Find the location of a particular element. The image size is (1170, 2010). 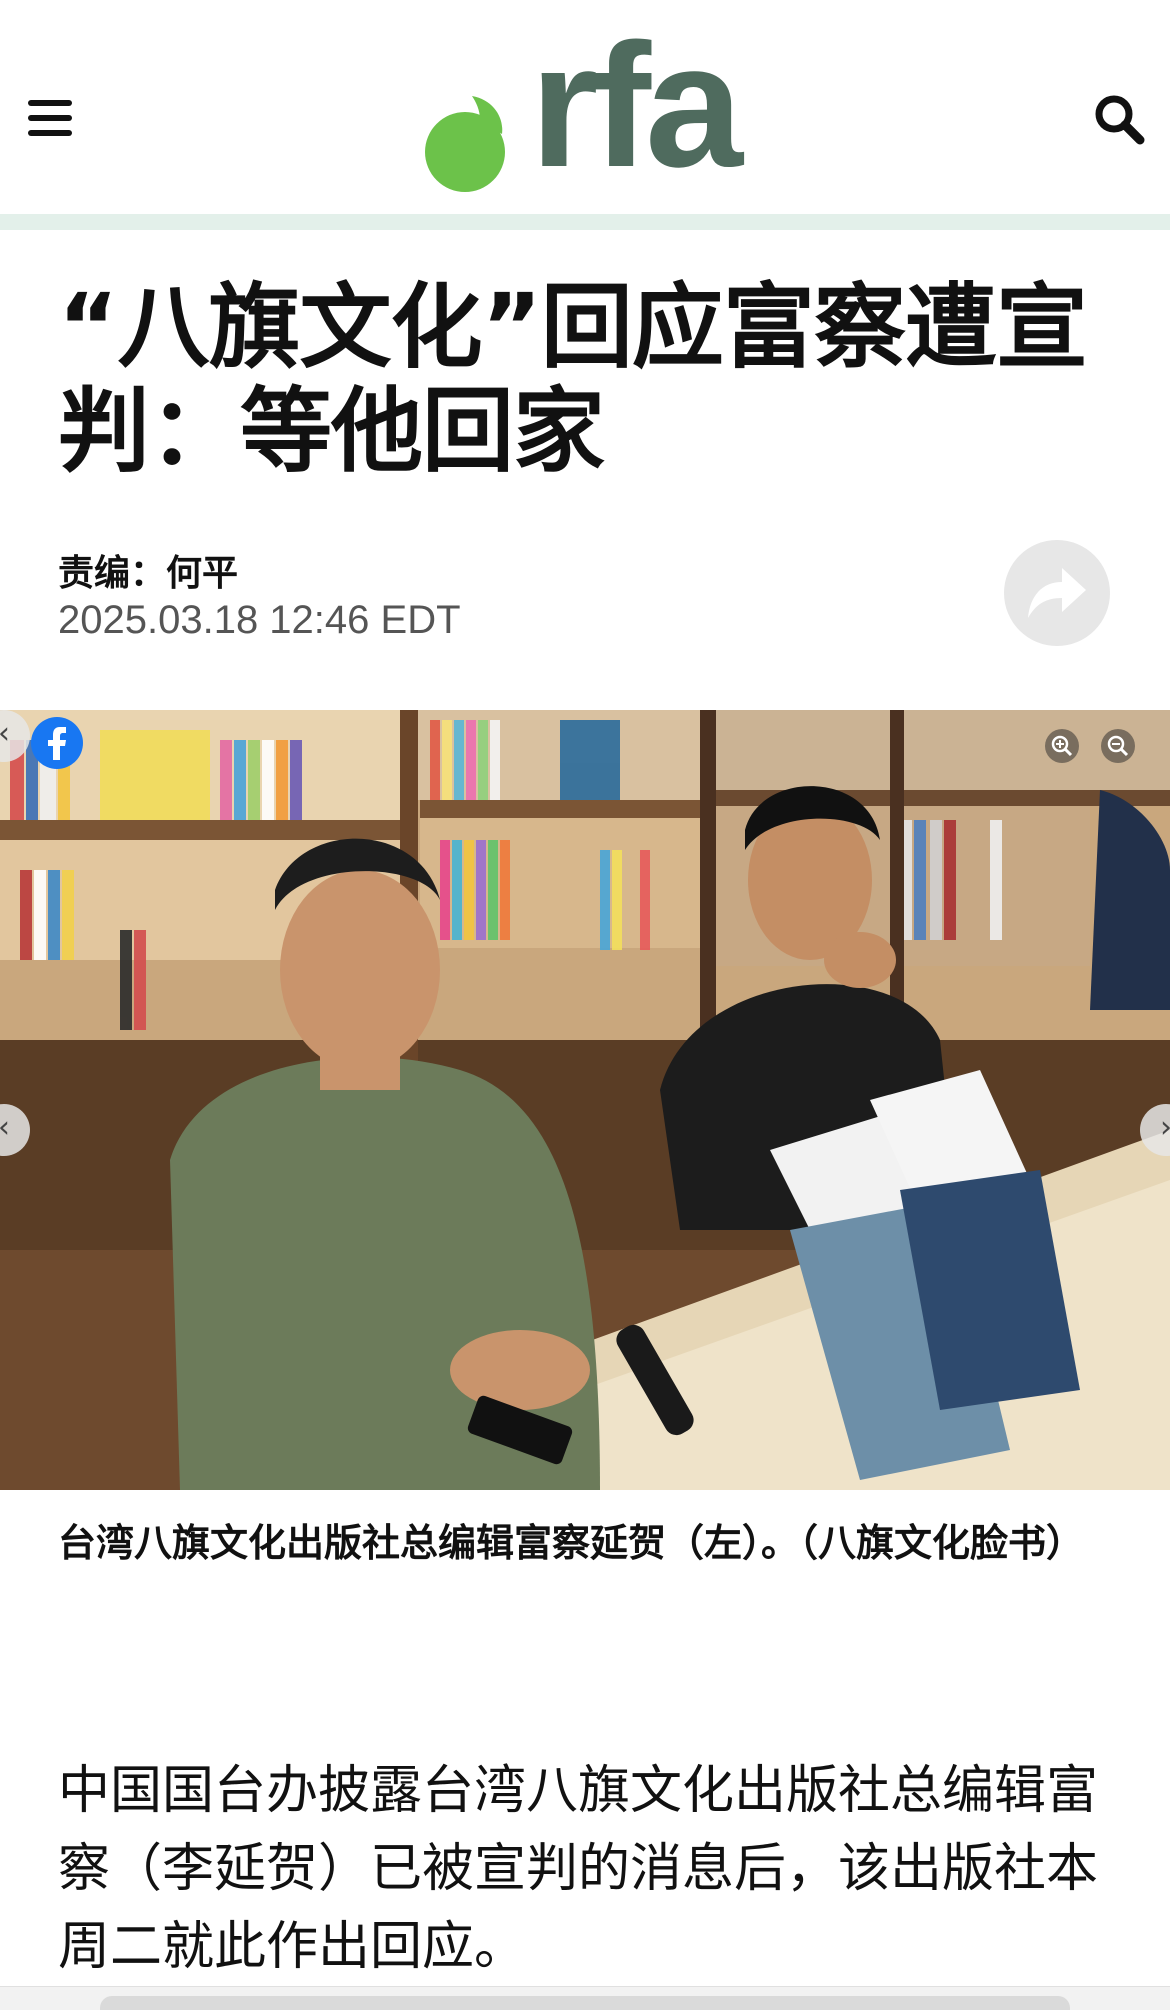

logo-wordmark: rfa is located at coordinates (636, 106).